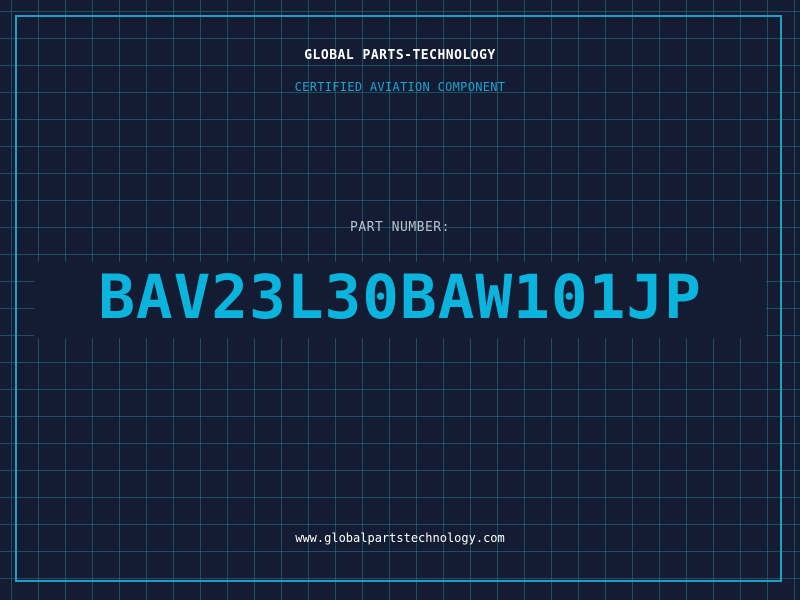 This screenshot has height=600, width=800. Describe the element at coordinates (400, 55) in the screenshot. I see `company-name: GLOBAL PARTS-TECHNOLOGY` at that location.